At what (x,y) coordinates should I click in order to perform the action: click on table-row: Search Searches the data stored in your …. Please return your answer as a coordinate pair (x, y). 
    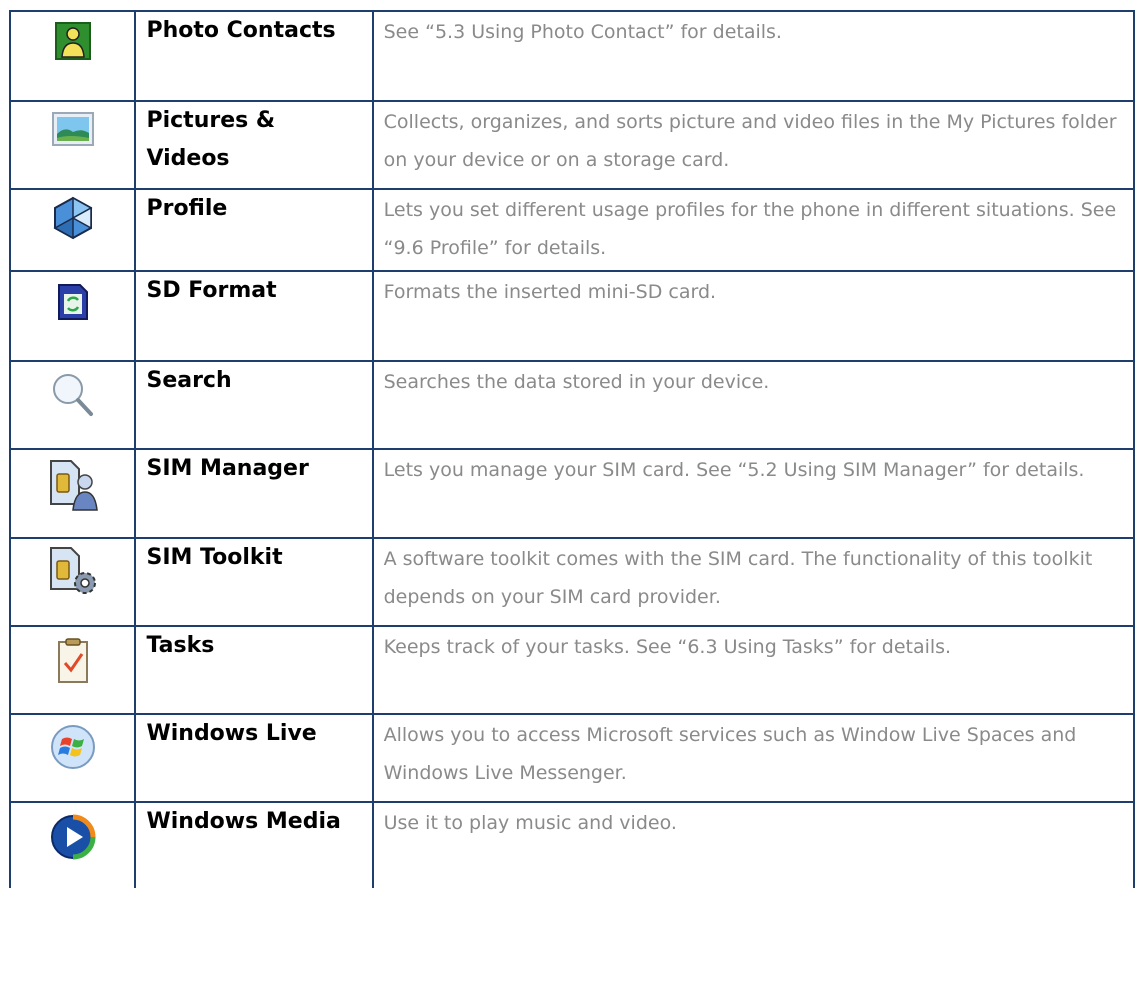
    Looking at the image, I should click on (571, 405).